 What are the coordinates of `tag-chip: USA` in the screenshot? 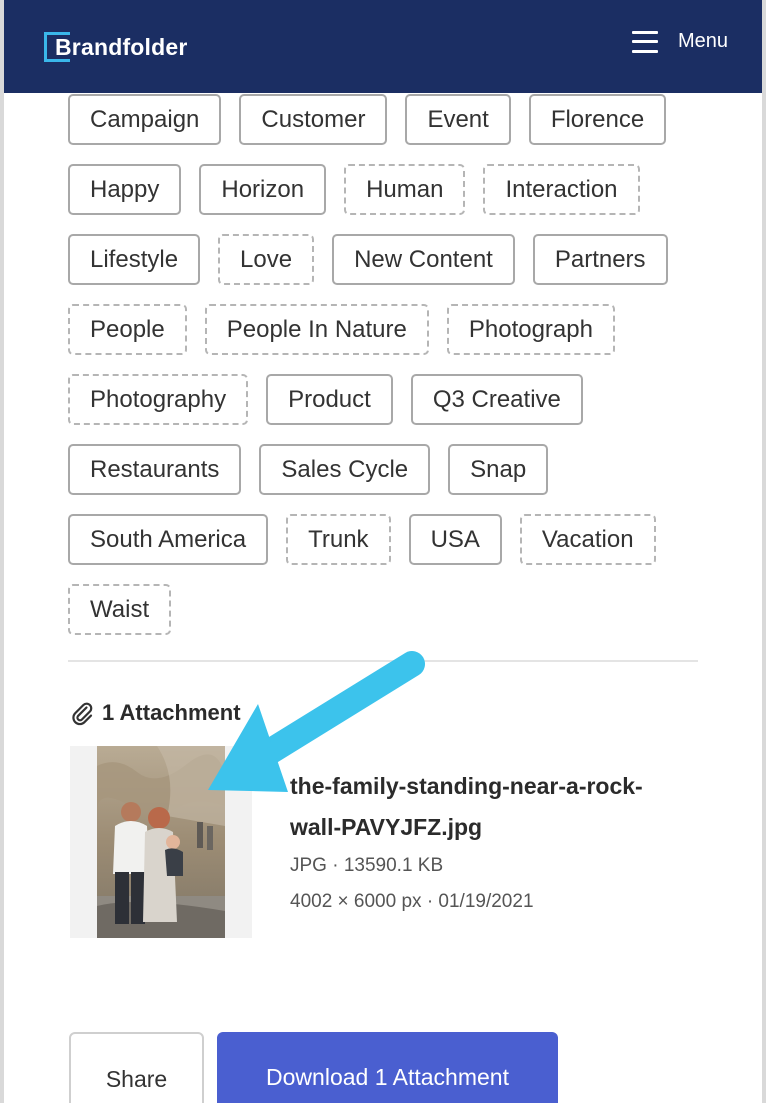 It's located at (455, 539).